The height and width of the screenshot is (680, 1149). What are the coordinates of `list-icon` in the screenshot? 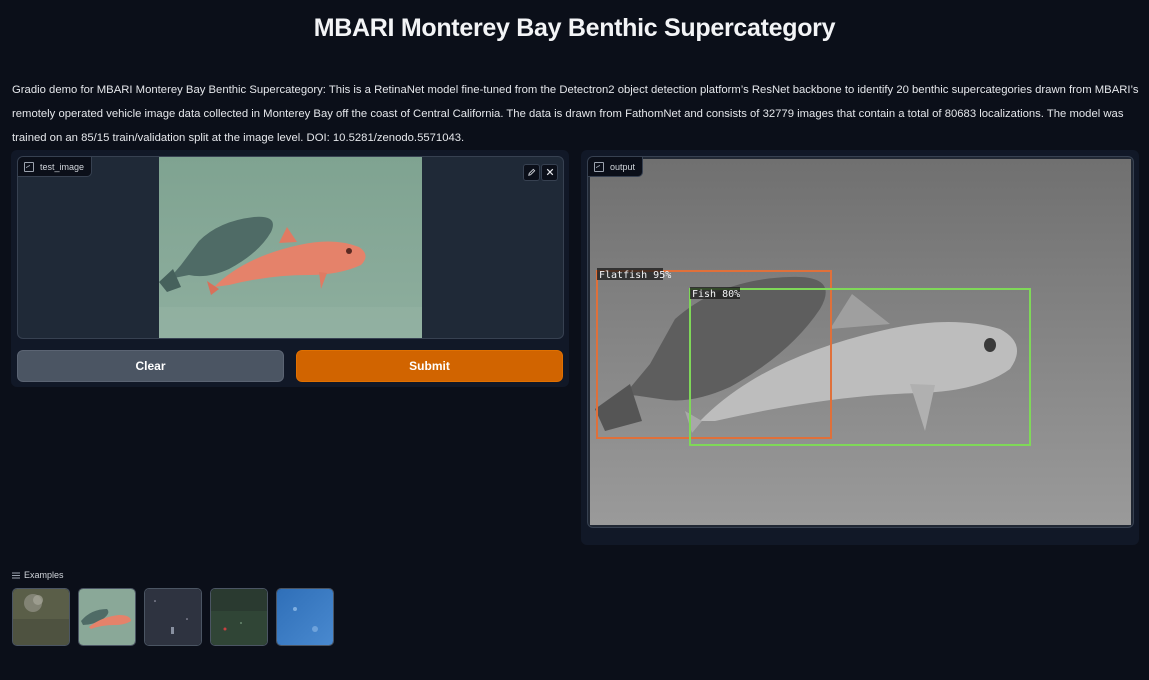 It's located at (16, 575).